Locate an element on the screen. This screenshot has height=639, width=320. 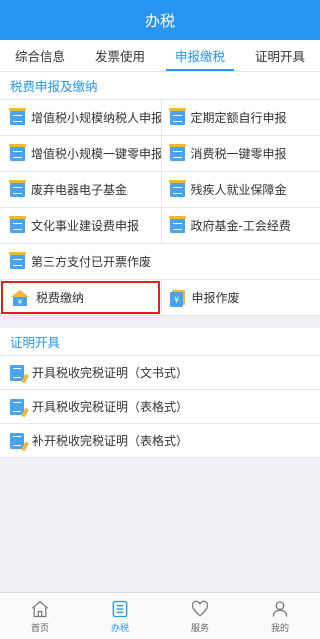
tab-invoice-use: 发票使用 is located at coordinates (120, 55).